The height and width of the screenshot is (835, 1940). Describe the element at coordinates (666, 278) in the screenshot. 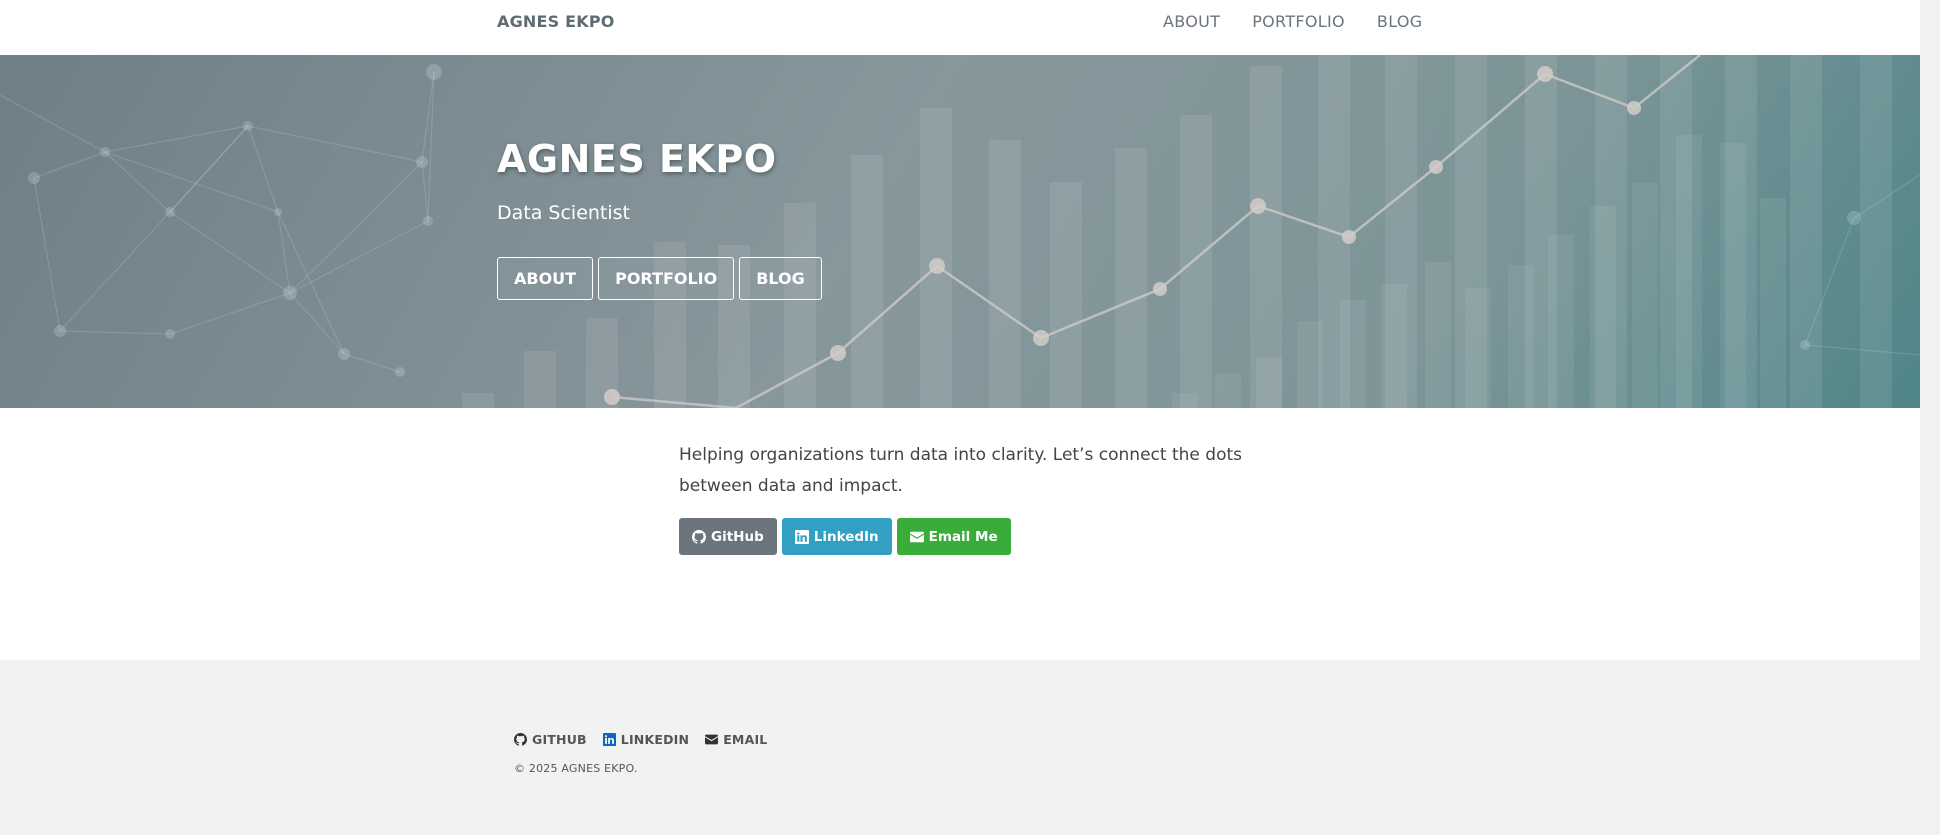

I see `hero-portfolio-button: PORTFOLIO` at that location.